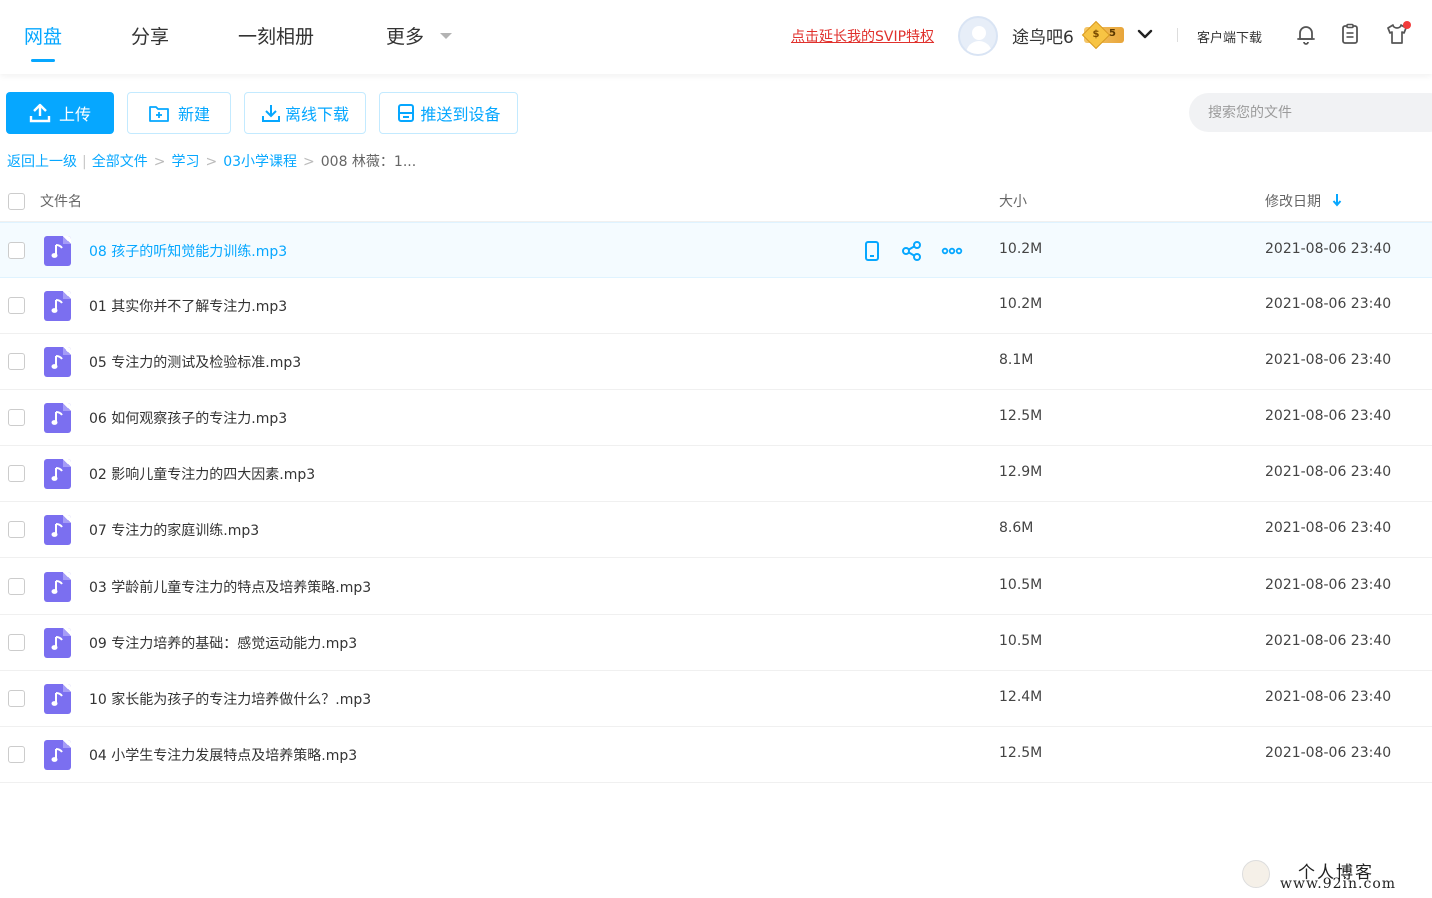 The width and height of the screenshot is (1432, 898). What do you see at coordinates (716, 474) in the screenshot?
I see `table-row: 02 影响儿童专注力的四大因素.mp3 12.9M 2021-08-06 23:40` at bounding box center [716, 474].